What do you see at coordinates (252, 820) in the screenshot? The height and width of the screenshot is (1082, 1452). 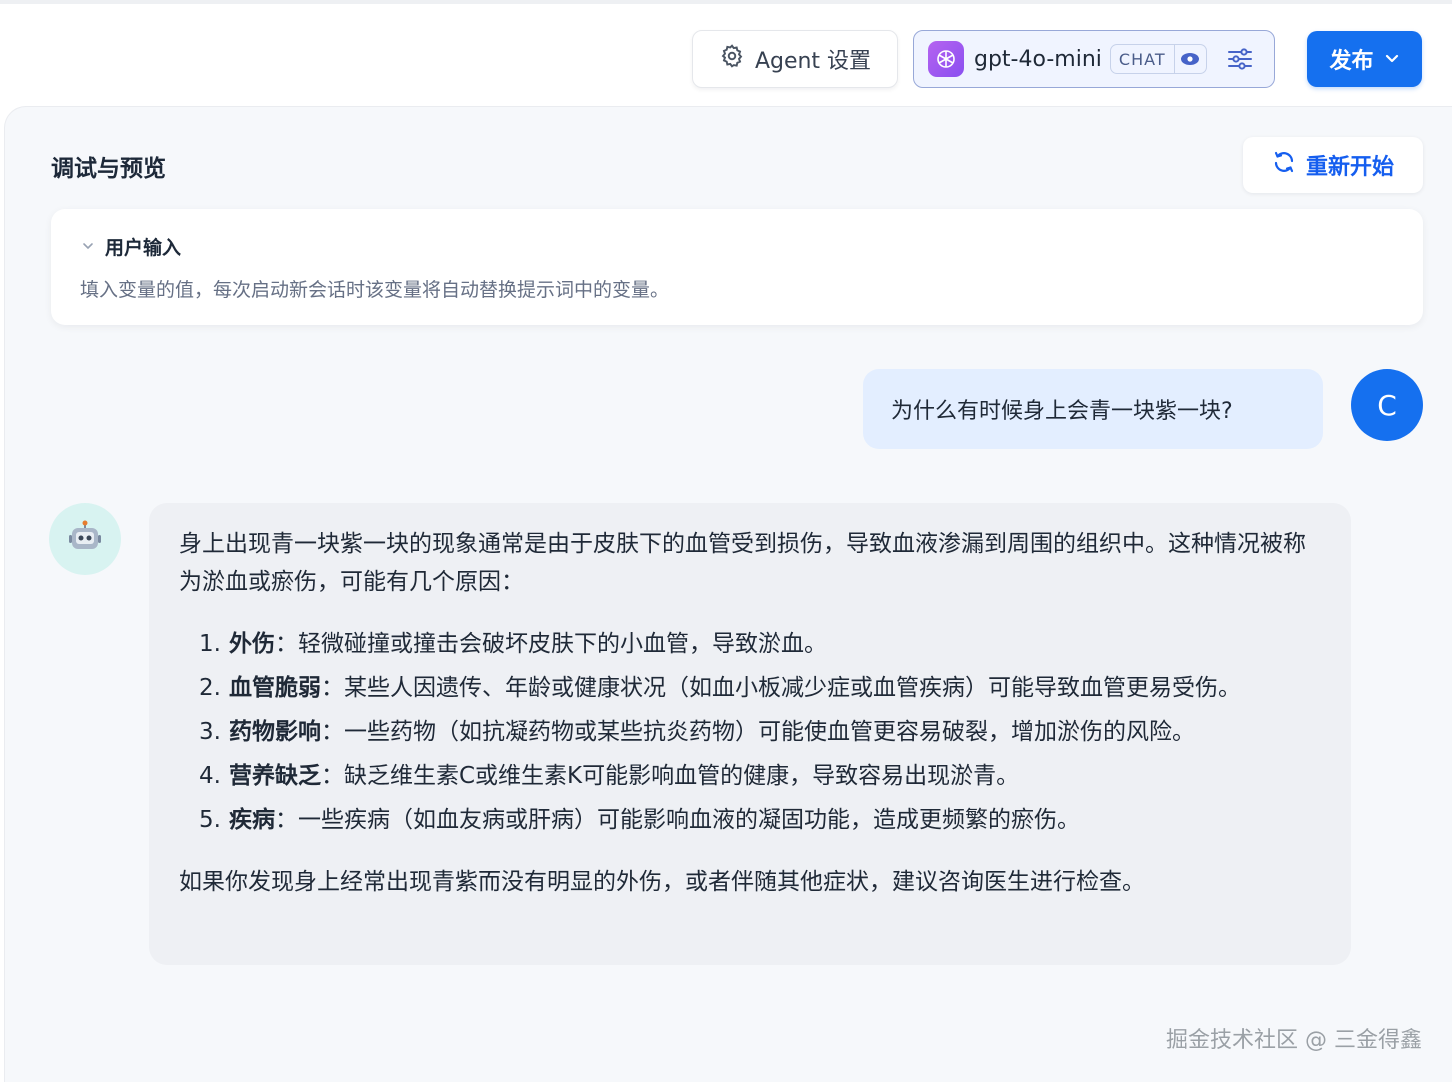 I see `reason-title: 疾病` at bounding box center [252, 820].